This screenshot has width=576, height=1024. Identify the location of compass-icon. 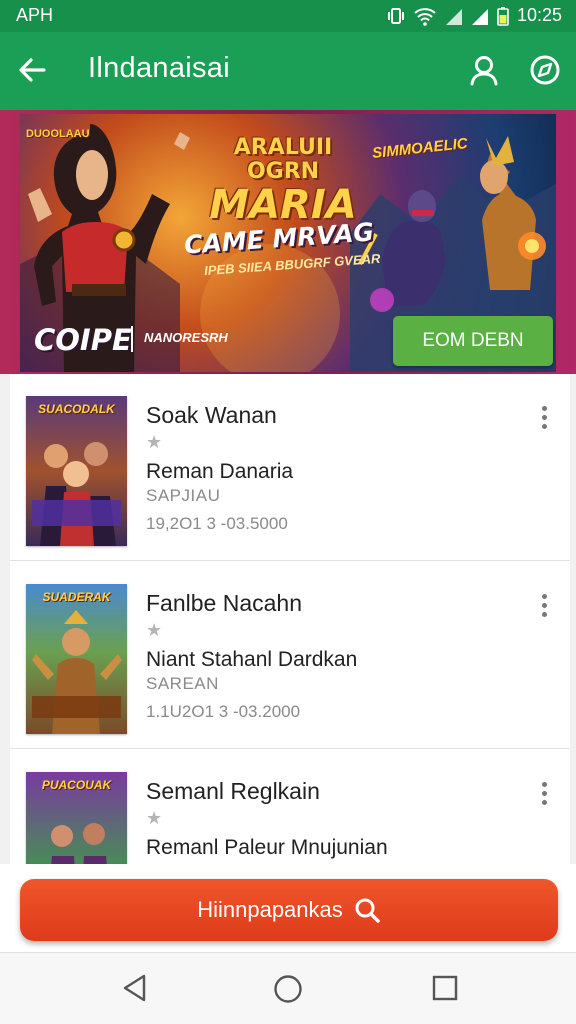
(545, 70).